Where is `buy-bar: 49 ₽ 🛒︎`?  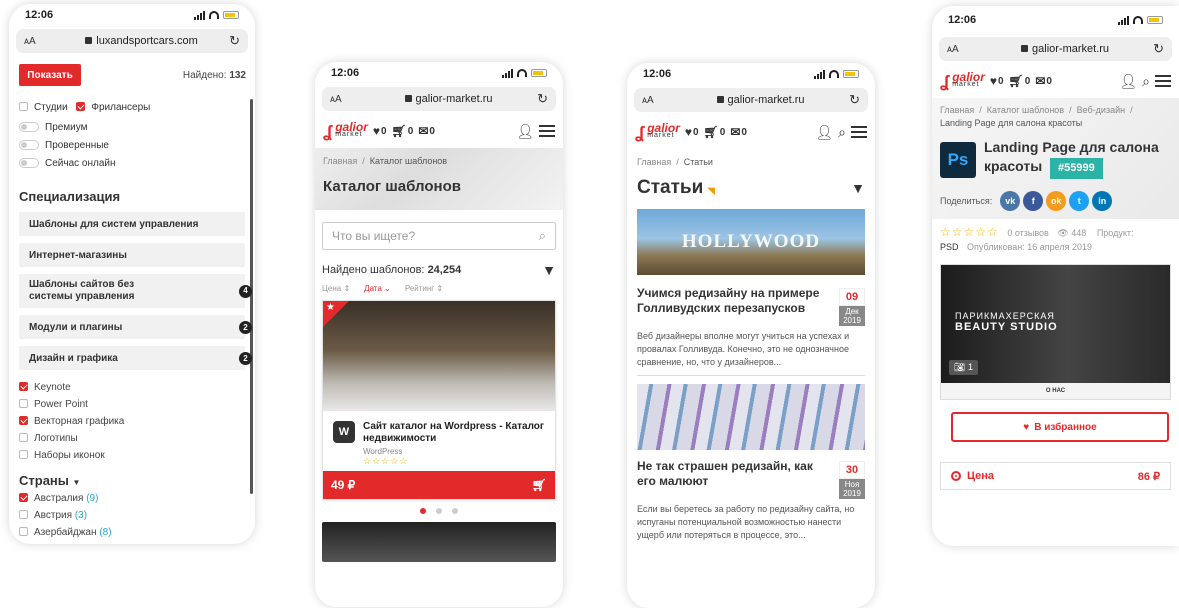
buy-bar: 49 ₽ 🛒︎ is located at coordinates (439, 485).